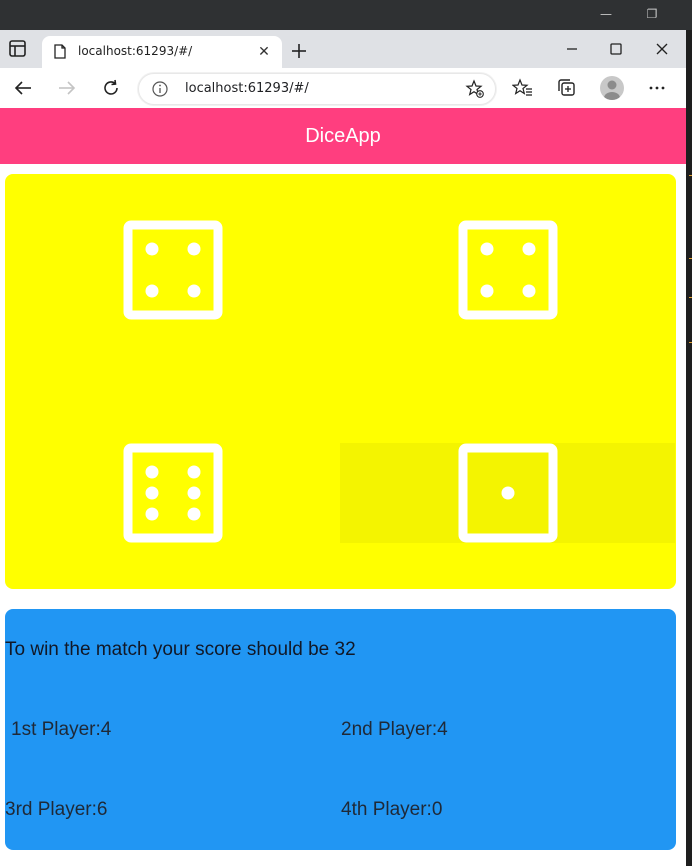 Image resolution: width=692 pixels, height=866 pixels. Describe the element at coordinates (264, 52) in the screenshot. I see `tab-close-icon: ✕` at that location.